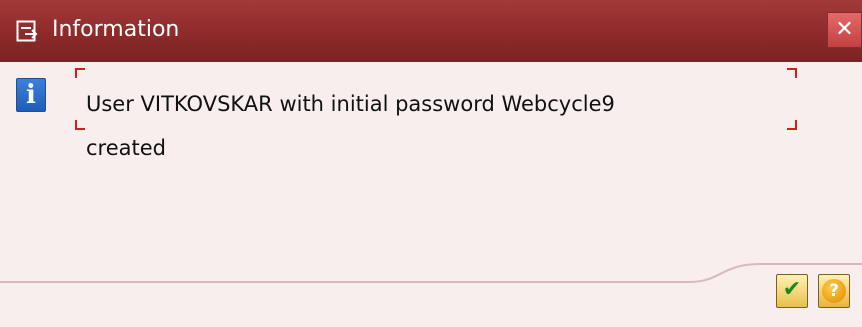  What do you see at coordinates (792, 73) in the screenshot?
I see `focus-corner-top-right` at bounding box center [792, 73].